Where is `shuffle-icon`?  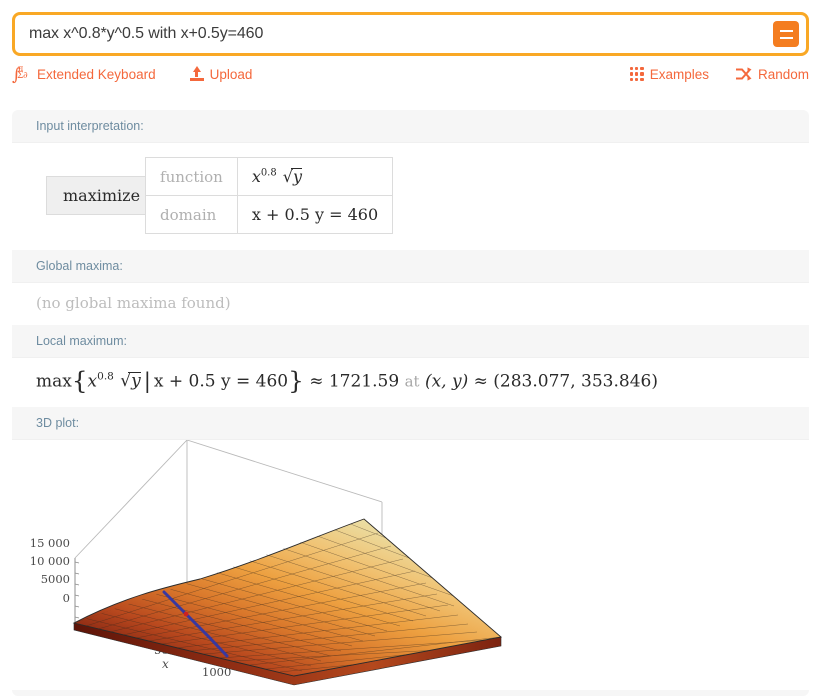
shuffle-icon is located at coordinates (743, 74).